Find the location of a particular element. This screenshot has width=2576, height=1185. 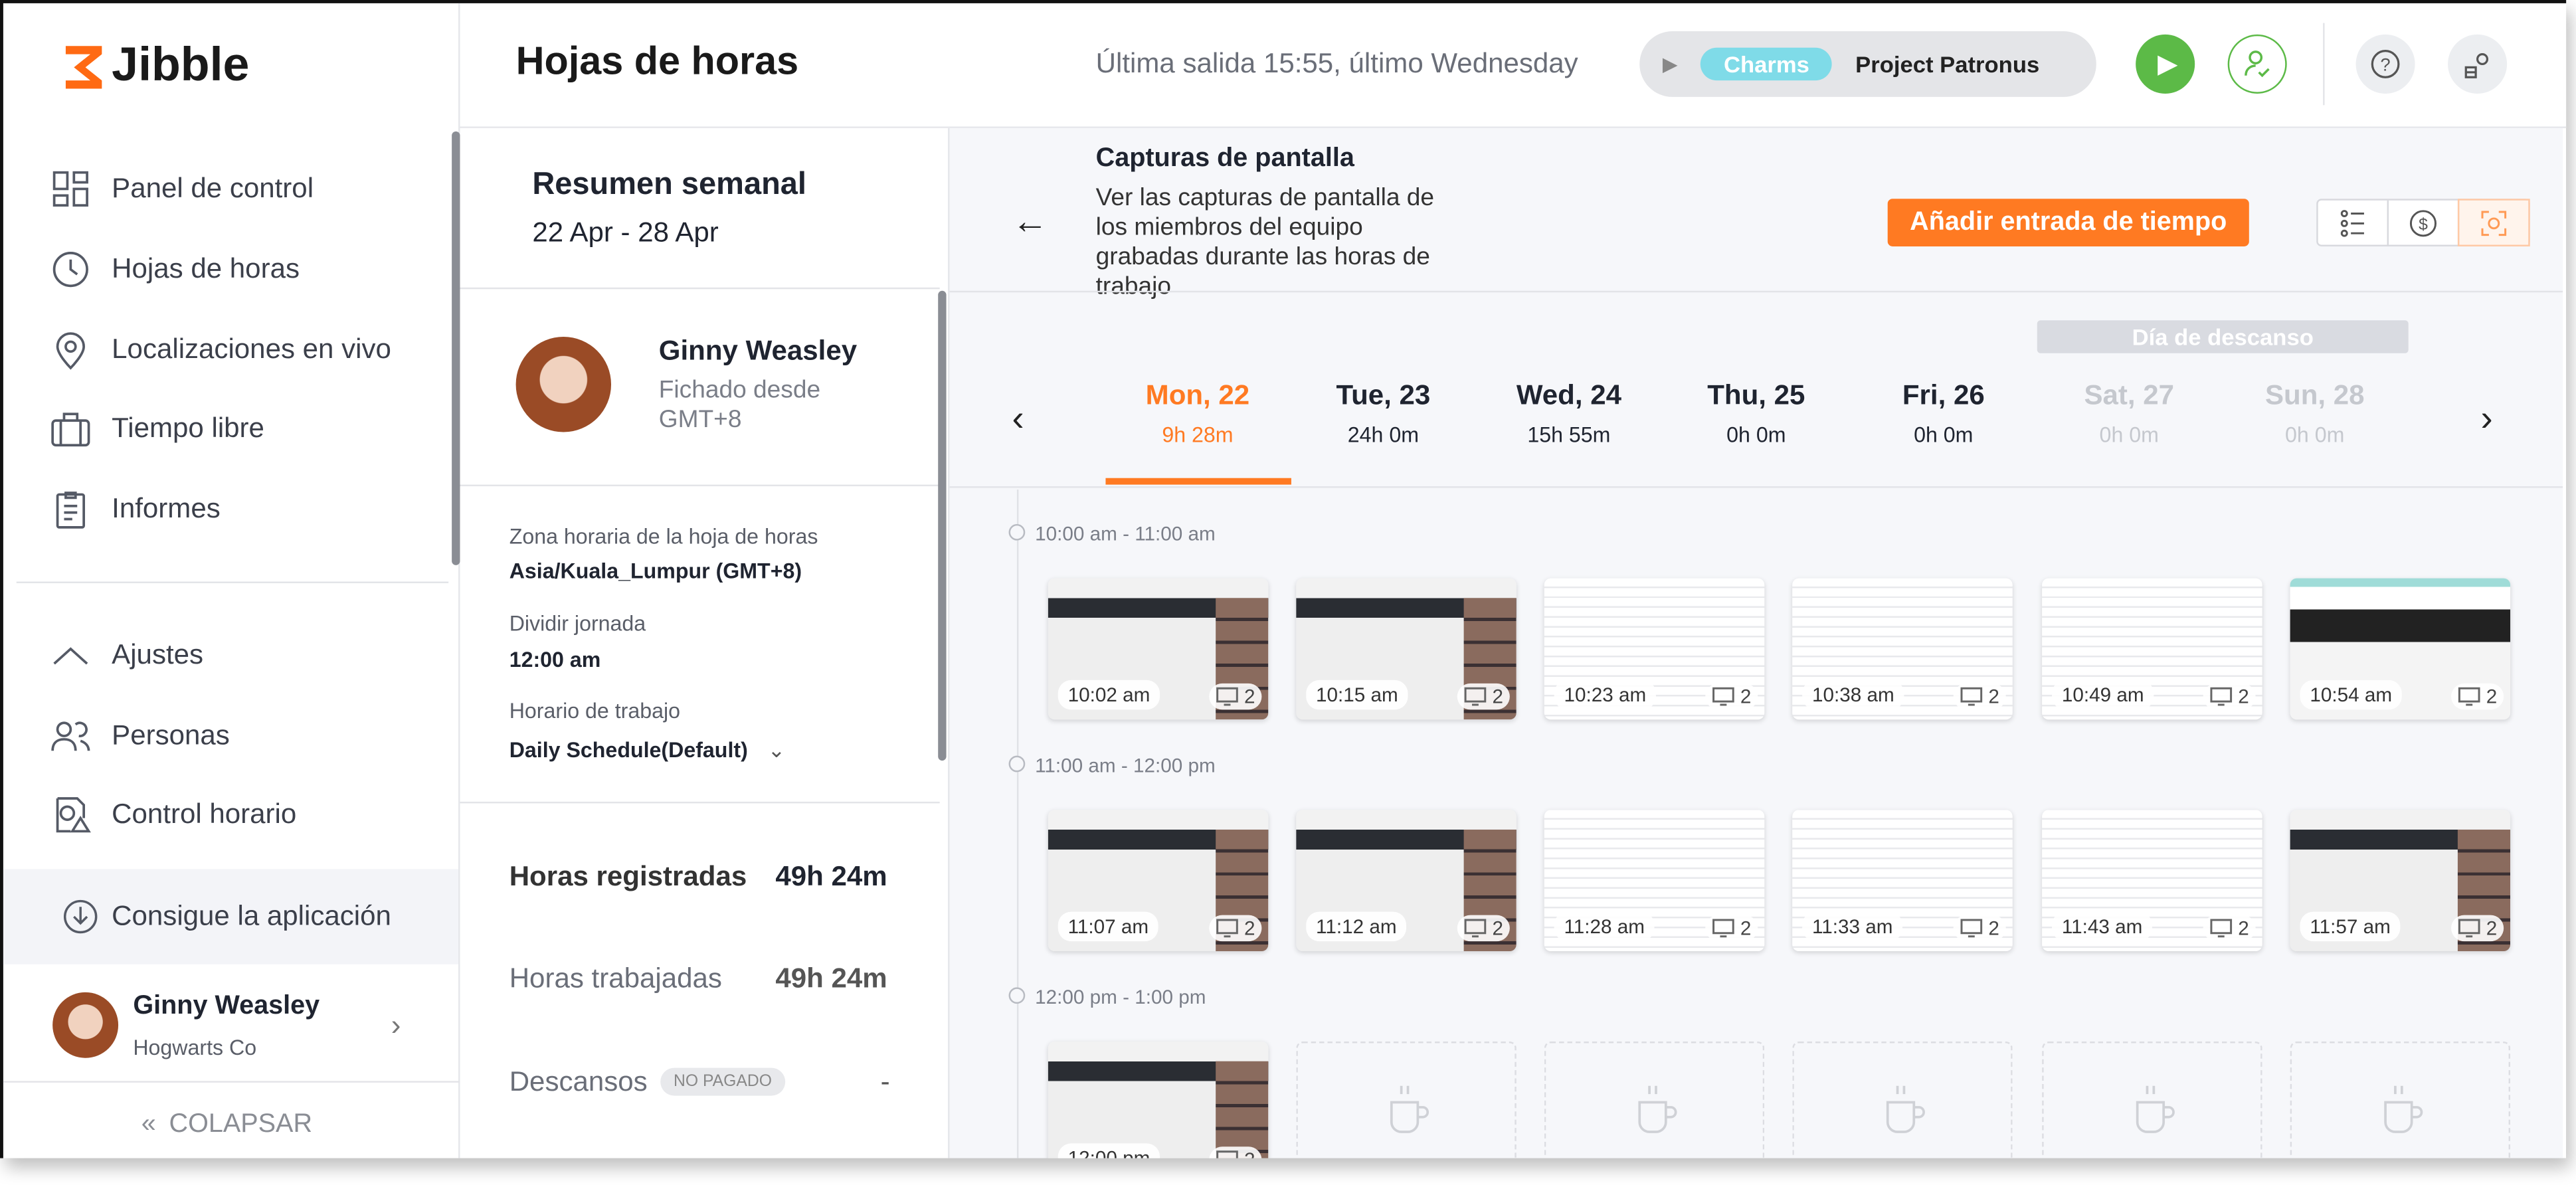

screenshot-thumbnail: 10:23 am 2 is located at coordinates (1654, 649).